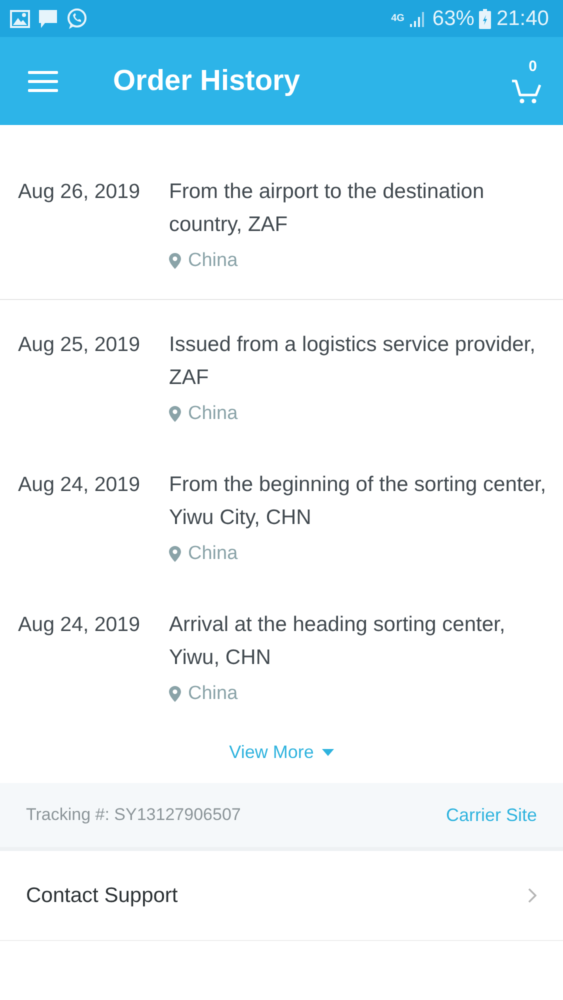 Image resolution: width=563 pixels, height=1000 pixels. What do you see at coordinates (358, 501) in the screenshot?
I see `event-description: From the beginning of the sorting center, Yiwu City, CHN` at bounding box center [358, 501].